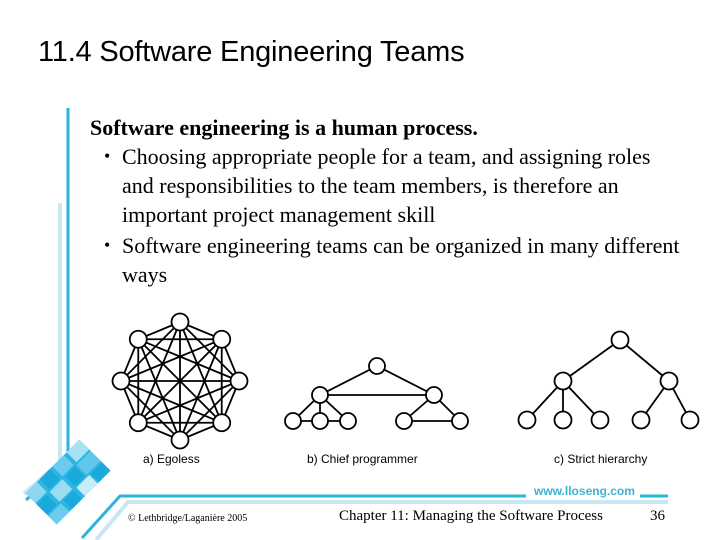 The width and height of the screenshot is (720, 540). I want to click on chief-programmer-node, so click(377, 366).